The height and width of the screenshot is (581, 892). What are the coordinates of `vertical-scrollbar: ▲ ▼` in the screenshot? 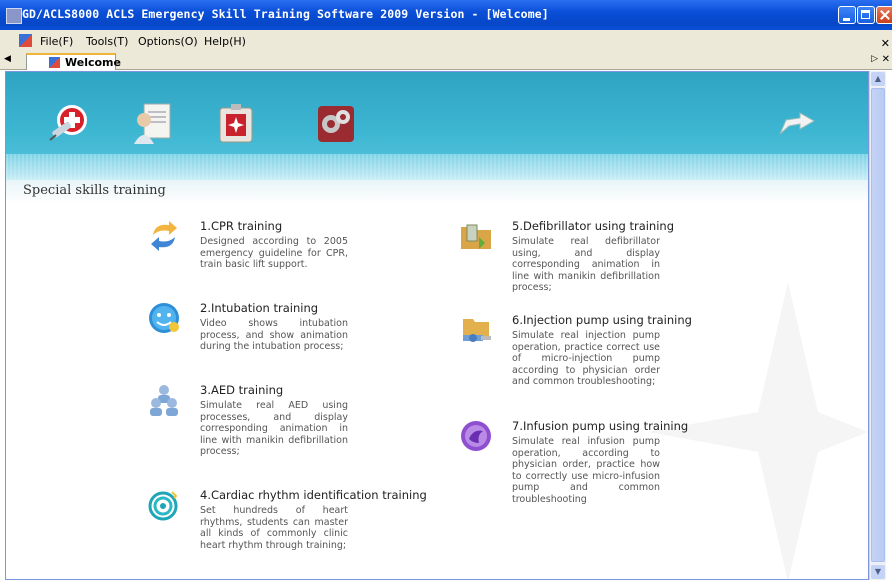 It's located at (877, 325).